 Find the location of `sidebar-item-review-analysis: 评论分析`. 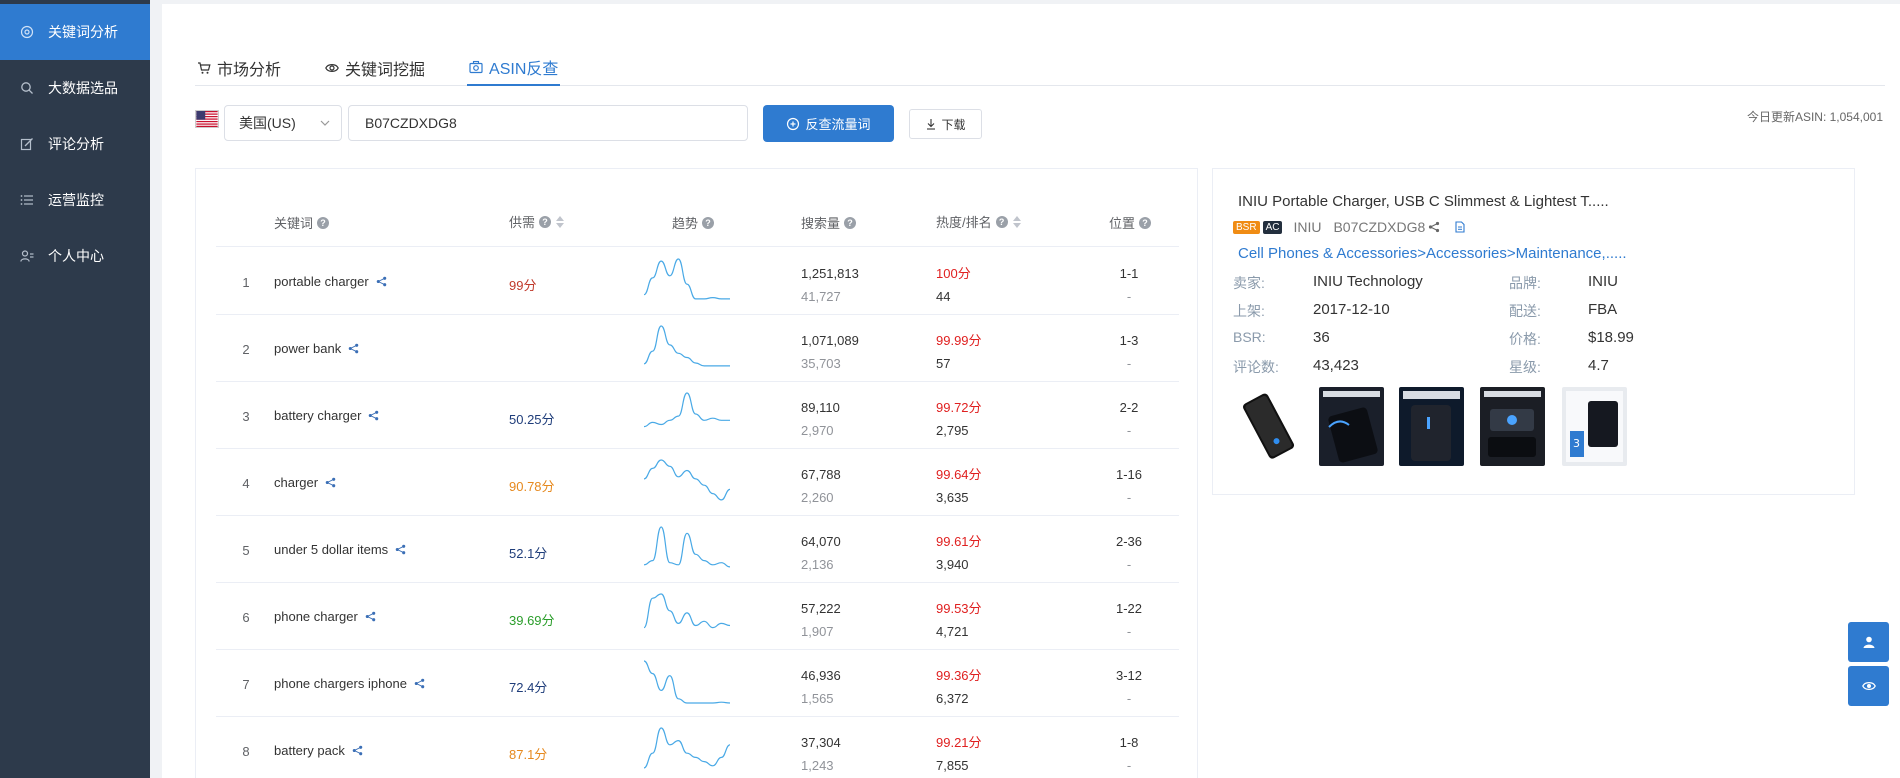

sidebar-item-review-analysis: 评论分析 is located at coordinates (75, 144).